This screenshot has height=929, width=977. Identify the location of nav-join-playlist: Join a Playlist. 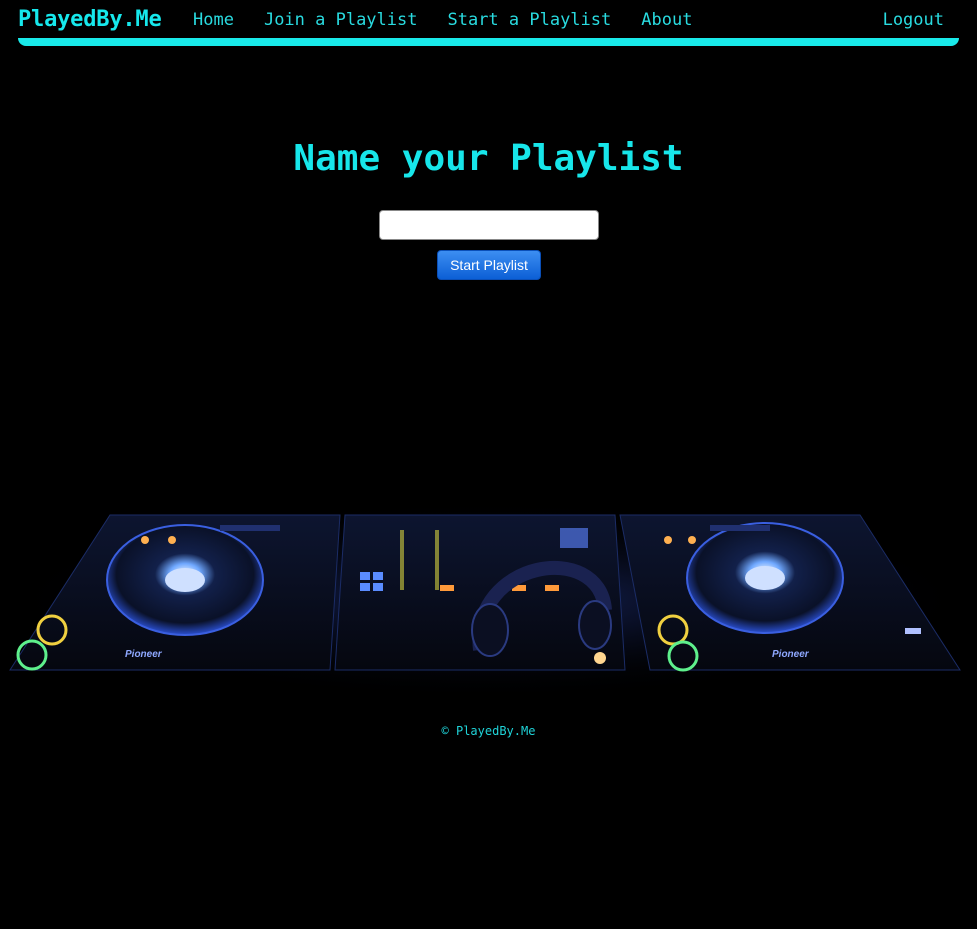
(341, 20).